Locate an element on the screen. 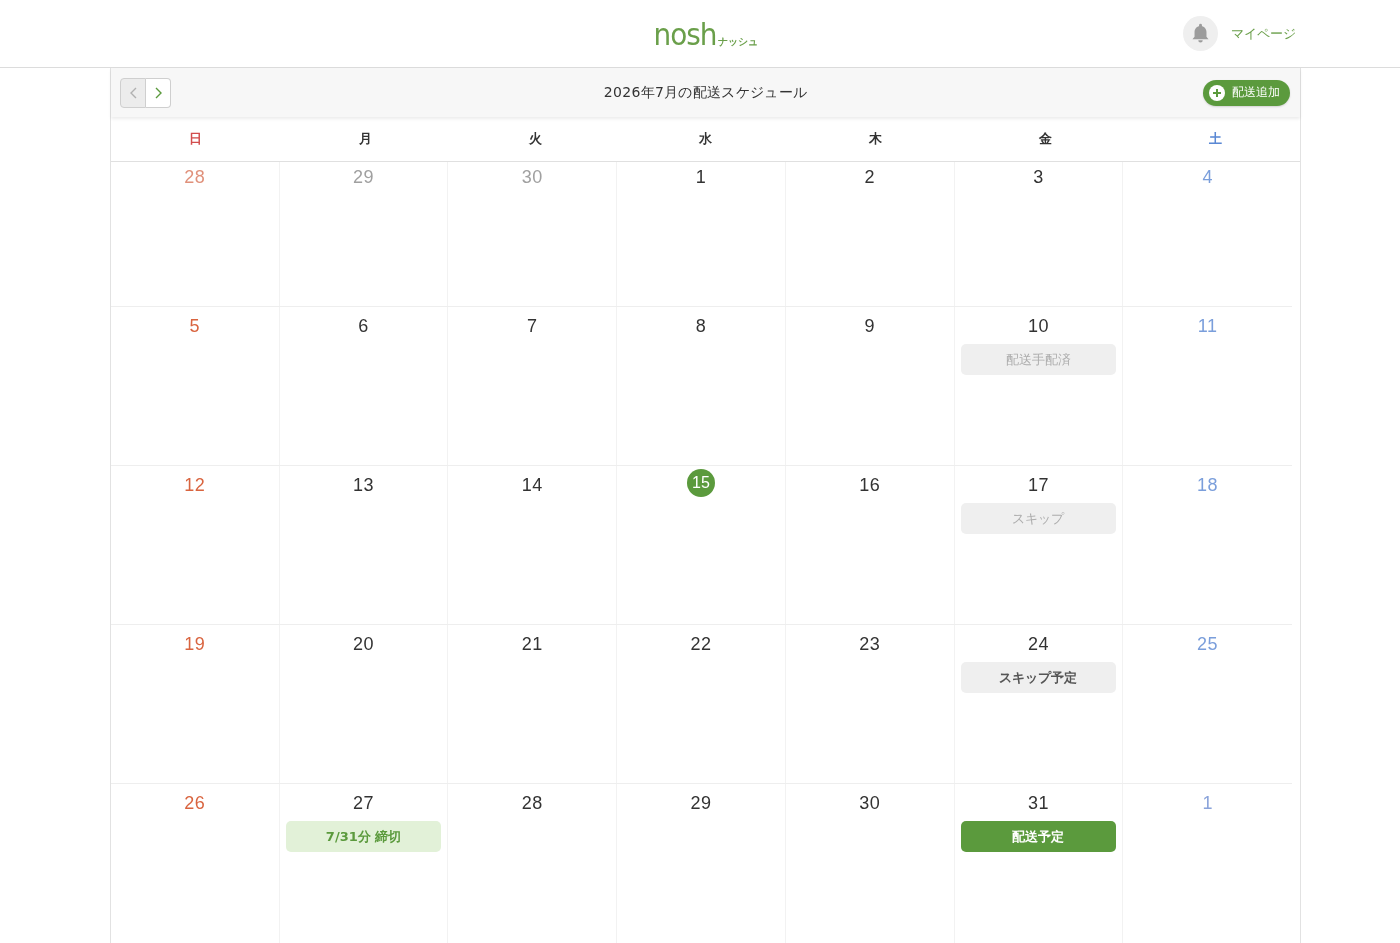  chevron-left-icon is located at coordinates (133, 92).